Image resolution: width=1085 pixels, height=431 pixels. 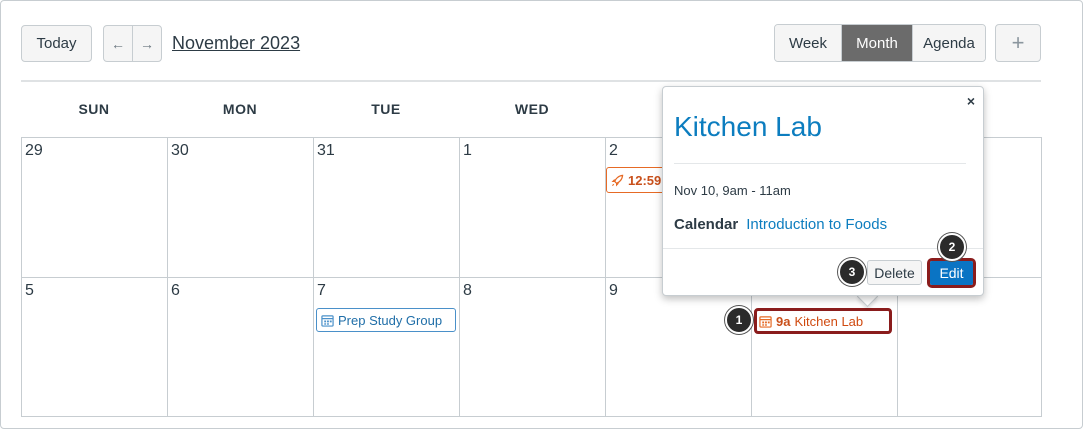 What do you see at coordinates (386, 109) in the screenshot?
I see `weekday-header: TUE` at bounding box center [386, 109].